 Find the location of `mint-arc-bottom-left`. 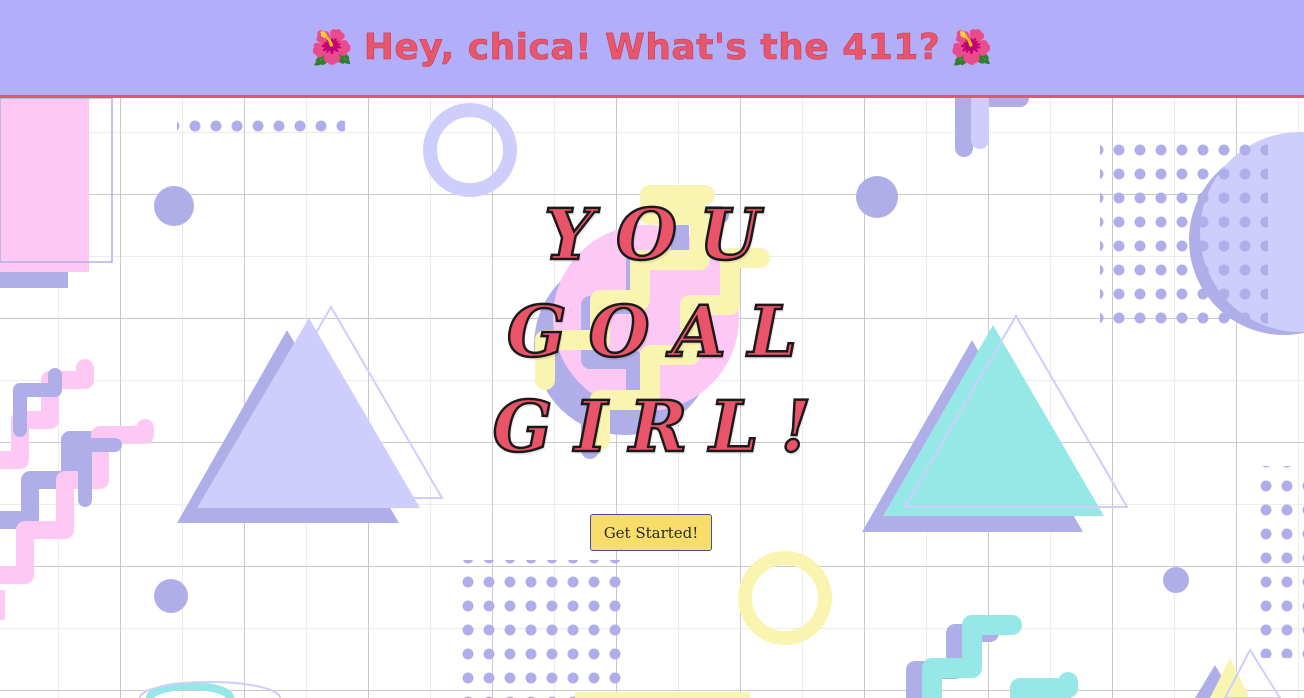

mint-arc-bottom-left is located at coordinates (190, 690).